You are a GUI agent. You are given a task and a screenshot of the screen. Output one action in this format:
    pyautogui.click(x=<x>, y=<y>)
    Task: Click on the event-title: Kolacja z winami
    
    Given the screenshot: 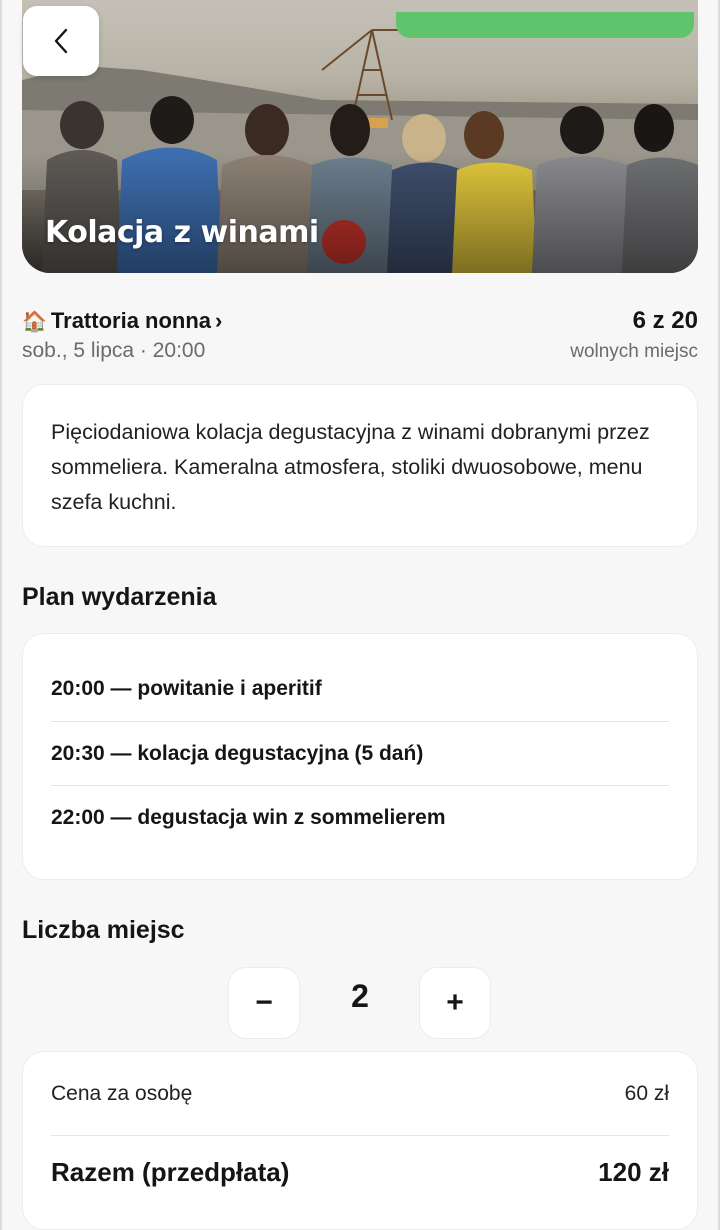 What is the action you would take?
    pyautogui.click(x=182, y=232)
    